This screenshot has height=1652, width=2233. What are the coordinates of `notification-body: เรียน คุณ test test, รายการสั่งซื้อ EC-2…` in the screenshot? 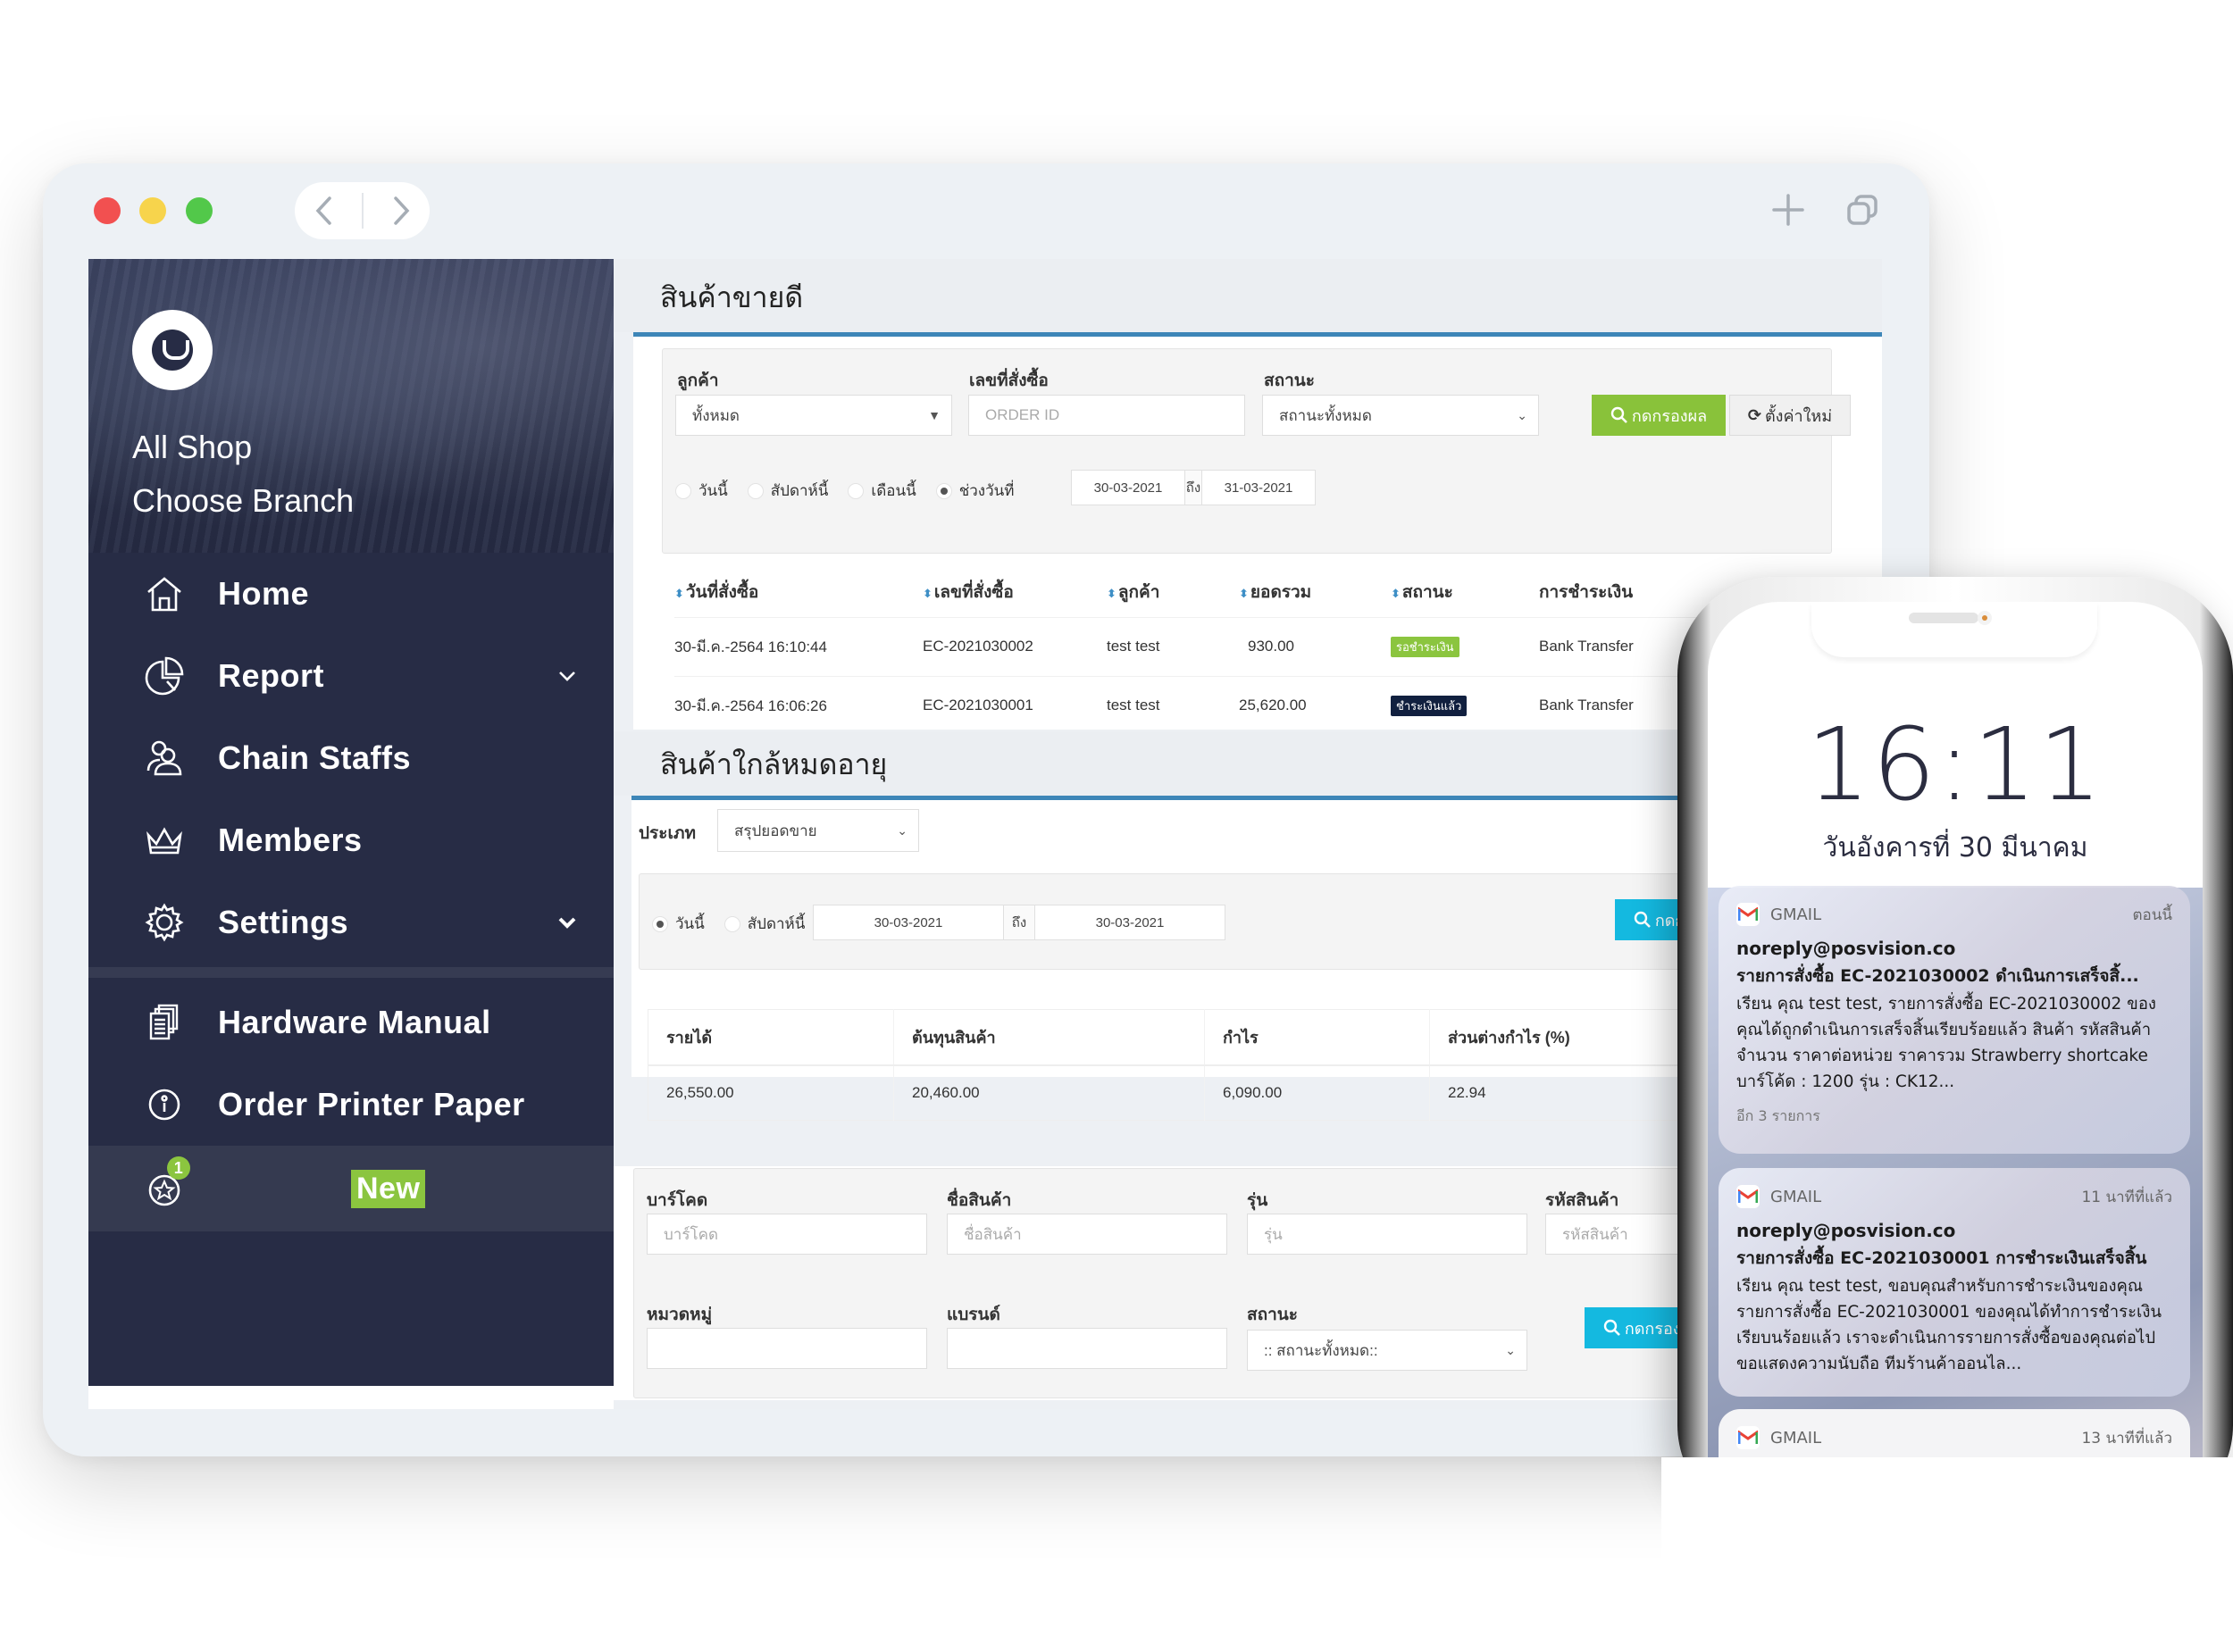 It's located at (1946, 1043).